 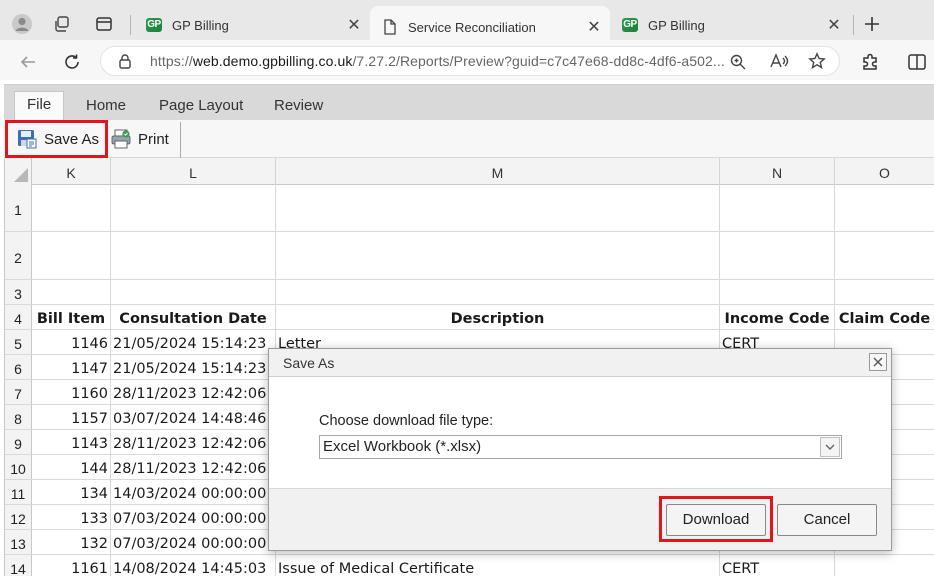 What do you see at coordinates (71, 417) in the screenshot?
I see `table-cell: 1157` at bounding box center [71, 417].